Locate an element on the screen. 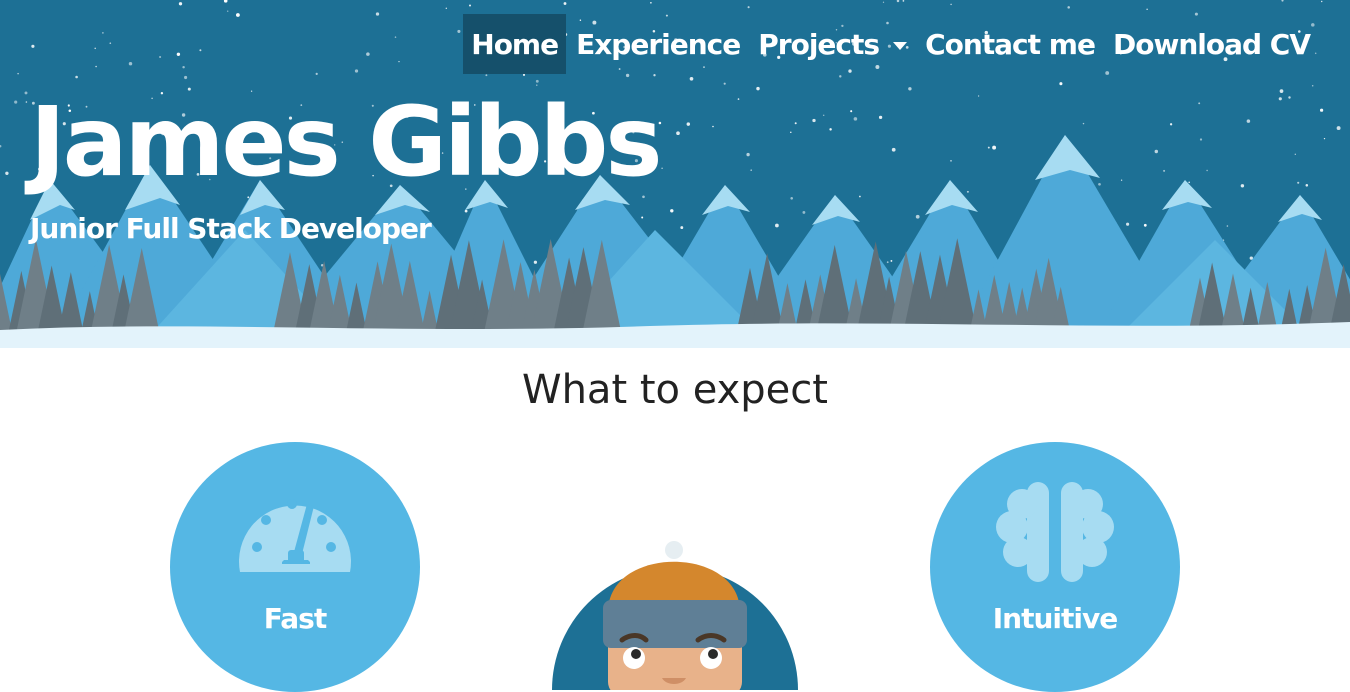 This screenshot has width=1350, height=692. feature-fast-label: Fast is located at coordinates (295, 618).